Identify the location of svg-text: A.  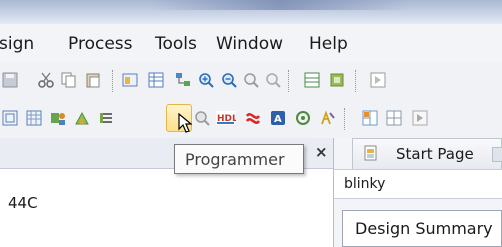
(278, 119).